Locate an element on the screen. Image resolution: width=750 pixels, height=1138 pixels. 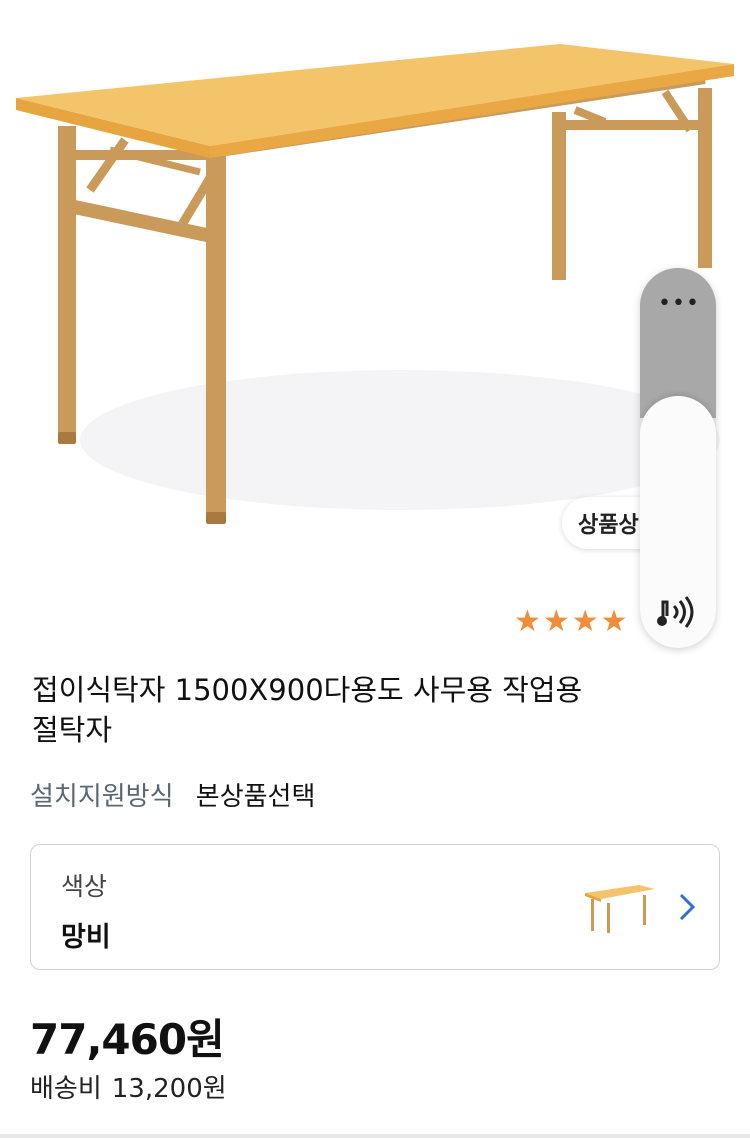
color-label: 색상 is located at coordinates (84, 886).